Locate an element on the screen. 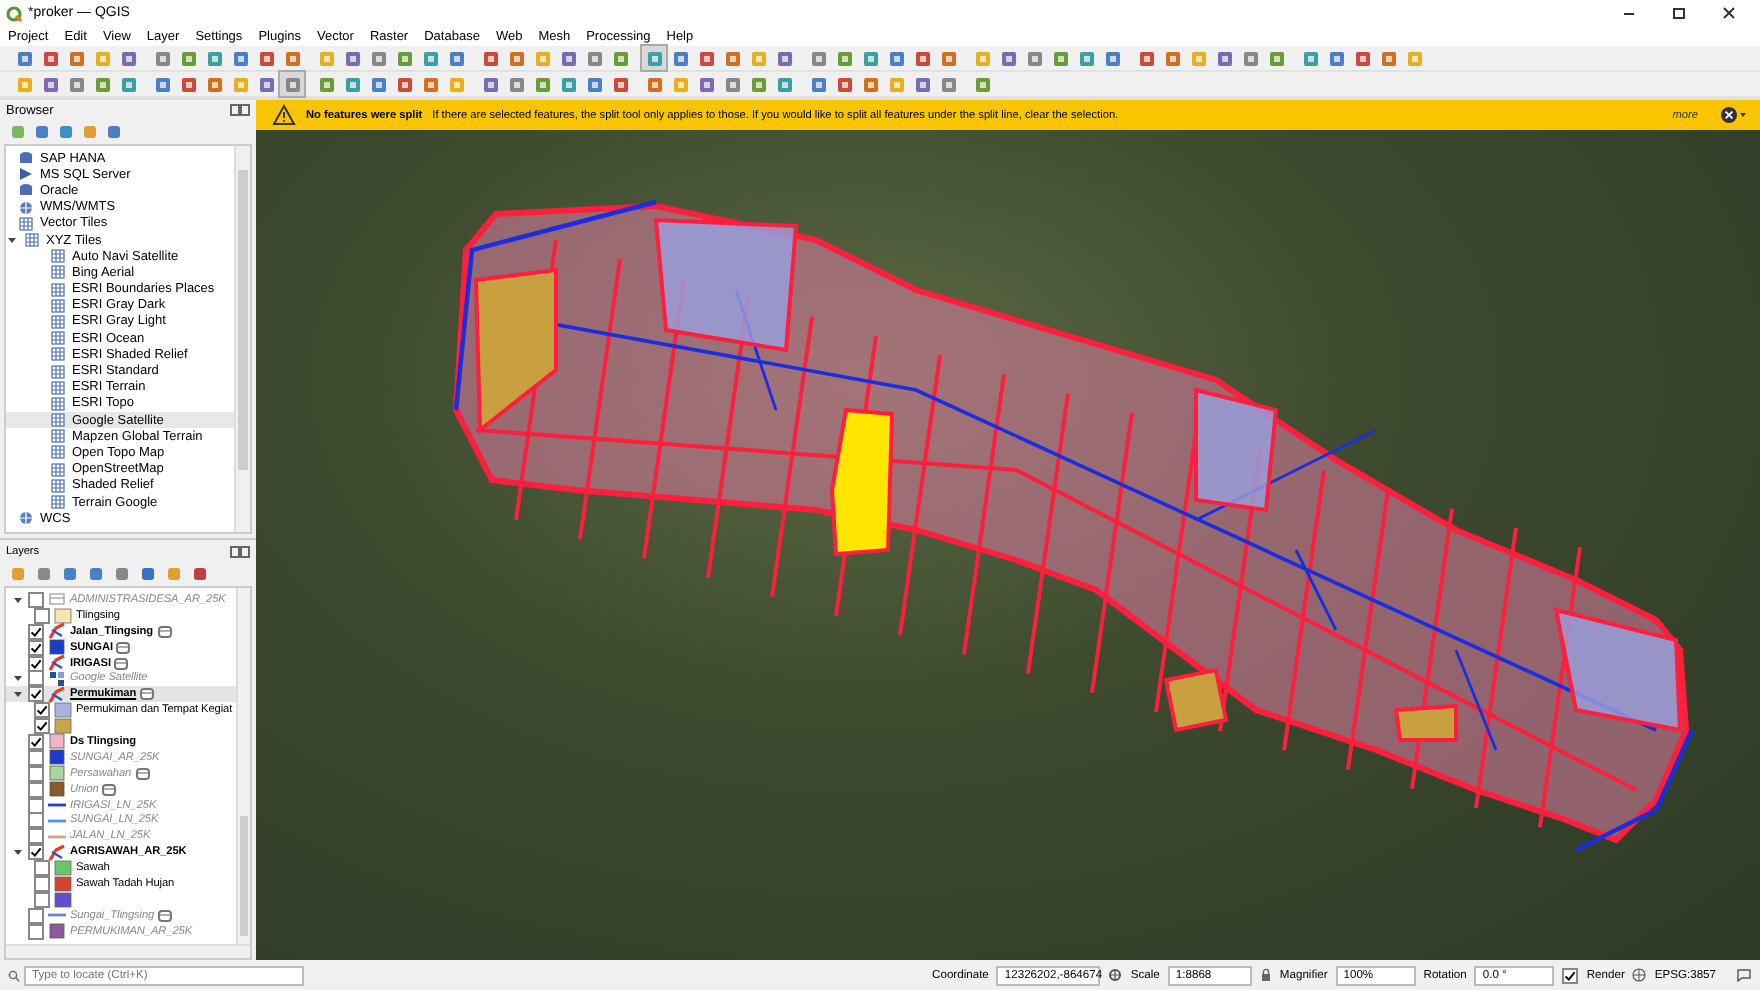 This screenshot has height=990, width=1760. close-icon is located at coordinates (1734, 115).